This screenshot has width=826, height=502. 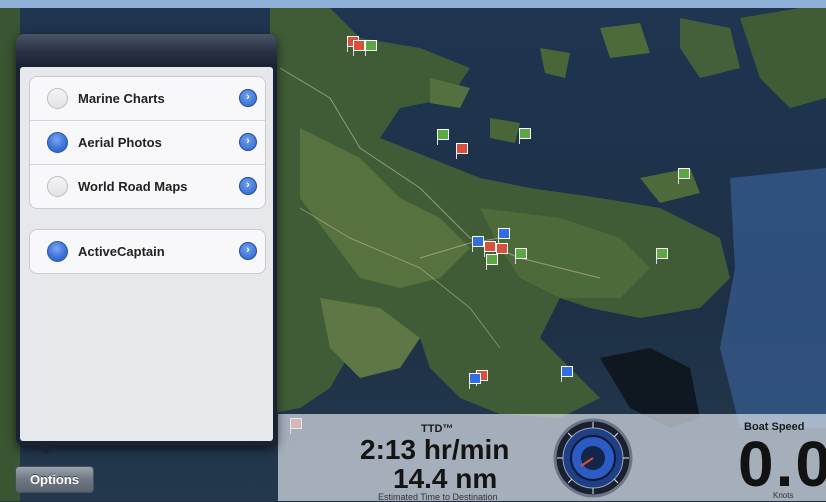 I want to click on layer-option-aerial-photos: Aerial Photos ›, so click(x=147, y=143).